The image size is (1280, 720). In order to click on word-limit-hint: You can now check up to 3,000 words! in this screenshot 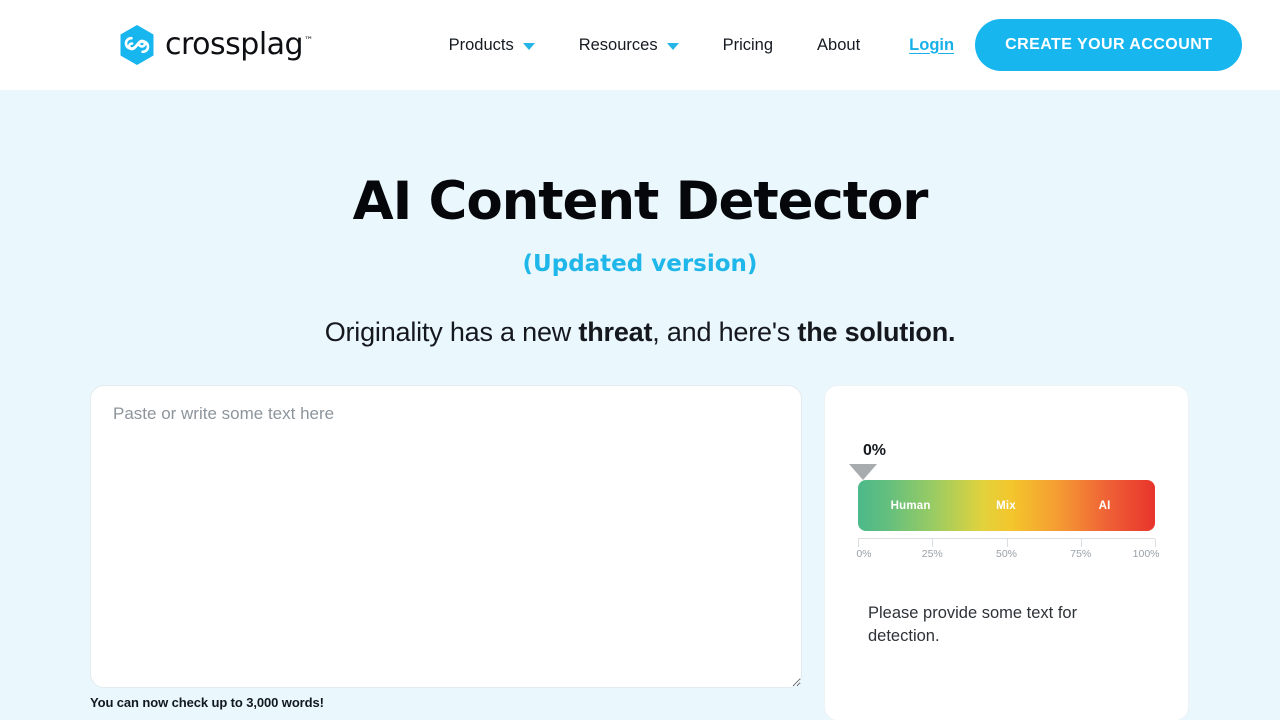, I will do `click(207, 703)`.